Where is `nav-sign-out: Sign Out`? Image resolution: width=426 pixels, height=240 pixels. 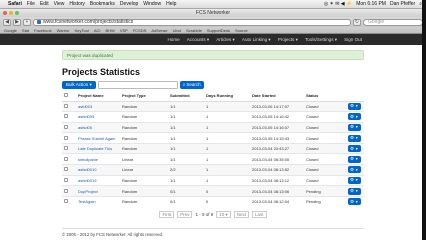
nav-sign-out: Sign Out is located at coordinates (353, 39).